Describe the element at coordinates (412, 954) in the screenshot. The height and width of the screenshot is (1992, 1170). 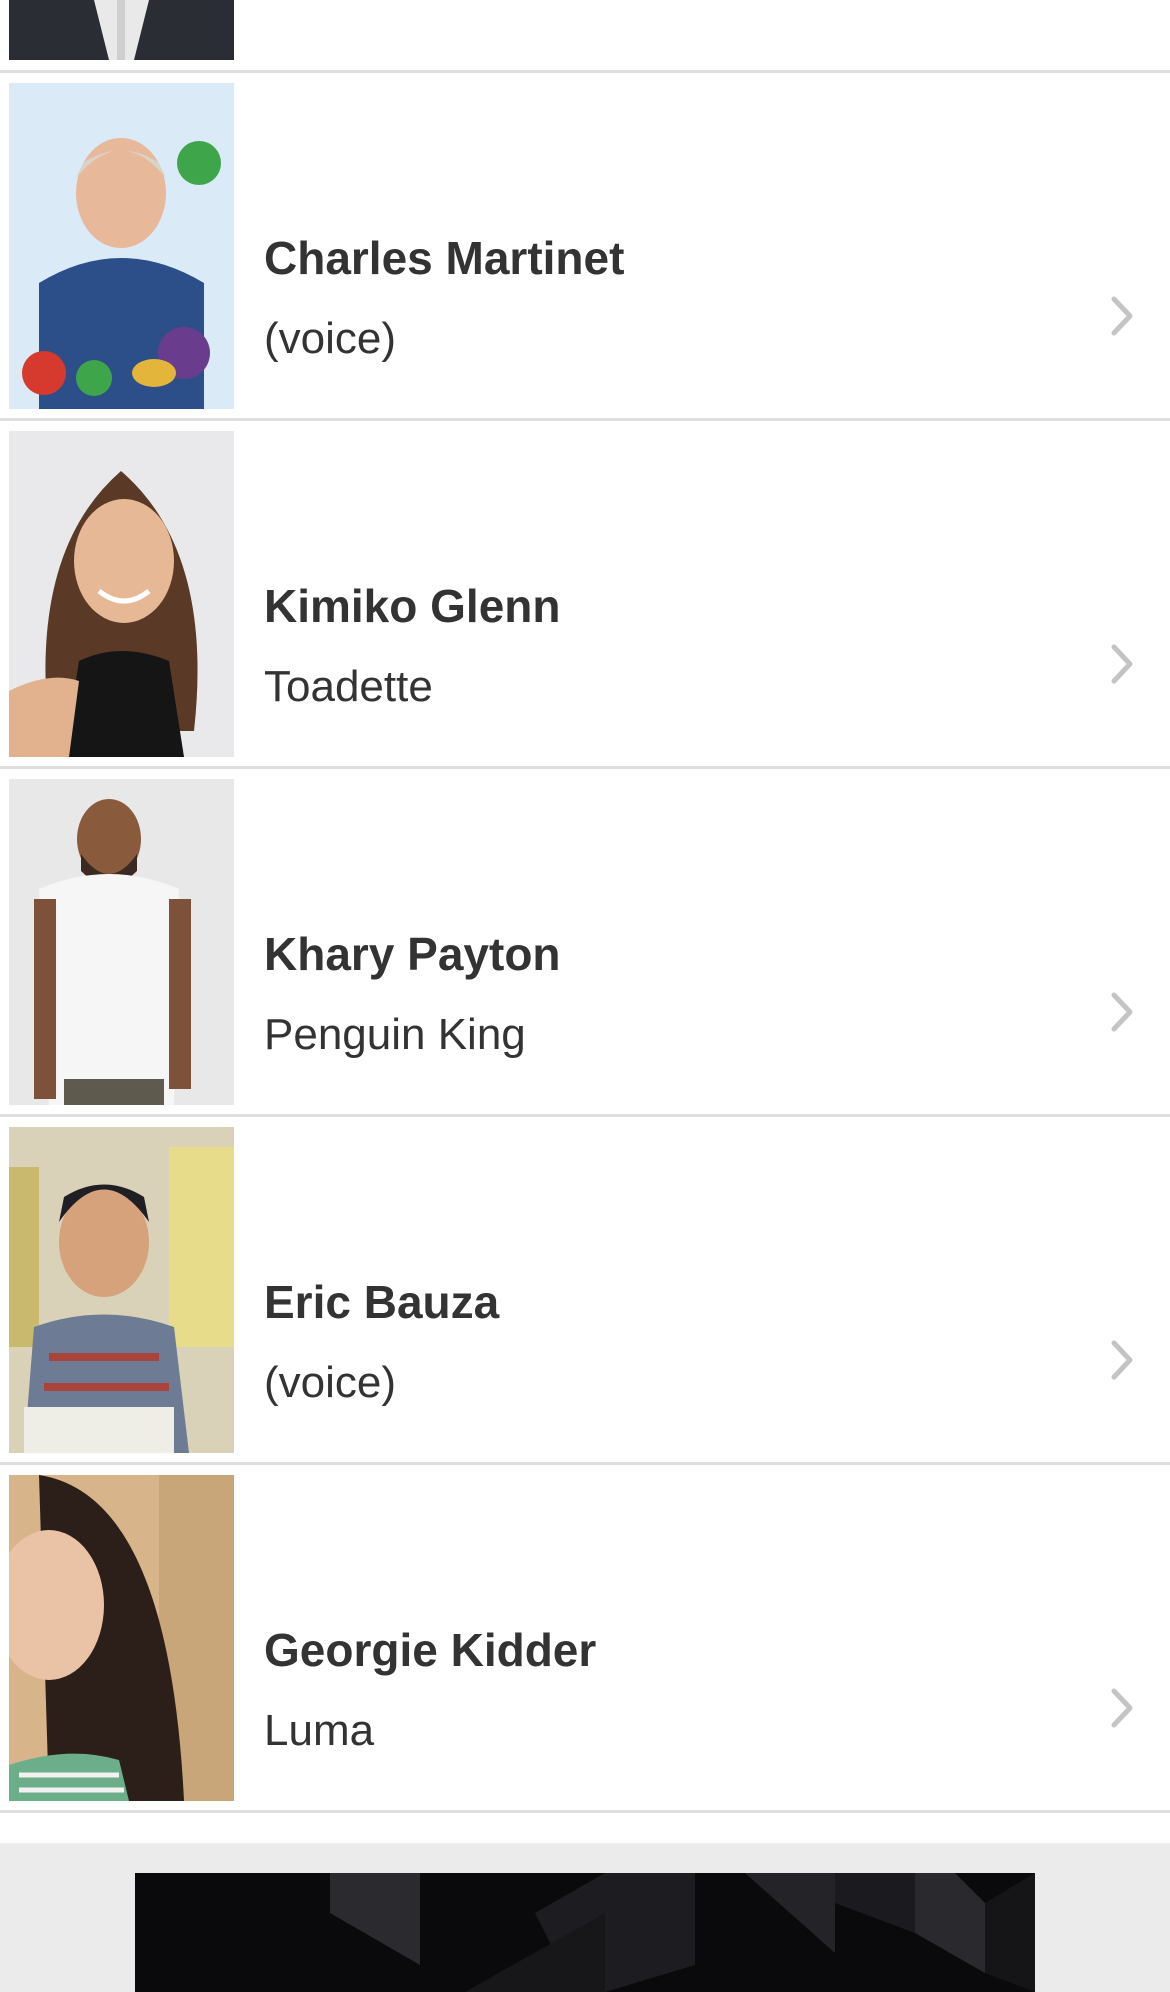
I see `cast-name: Khary Payton` at that location.